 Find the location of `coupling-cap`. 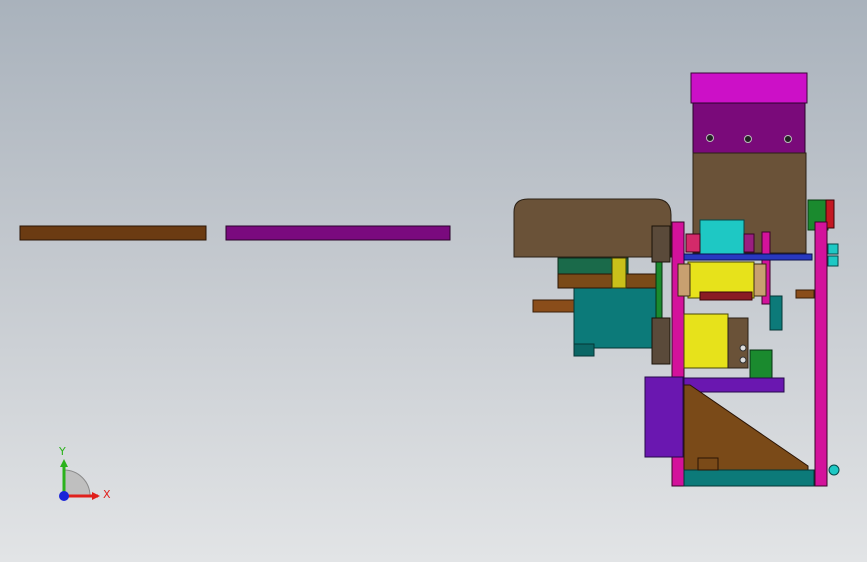

coupling-cap is located at coordinates (693, 243).